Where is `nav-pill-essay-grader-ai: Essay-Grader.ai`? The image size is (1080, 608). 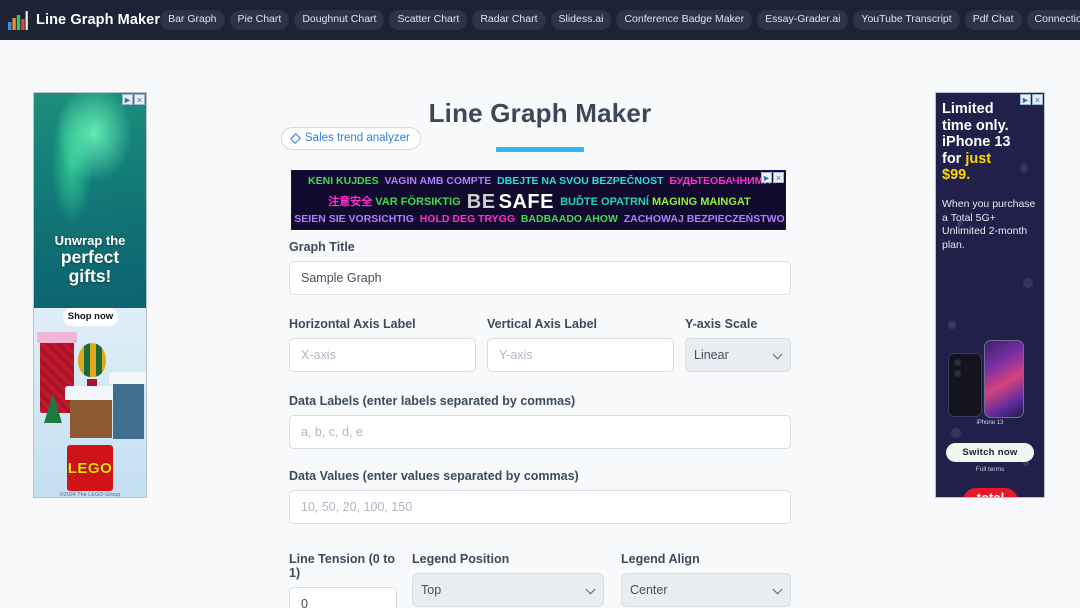
nav-pill-essay-grader-ai: Essay-Grader.ai is located at coordinates (803, 20).